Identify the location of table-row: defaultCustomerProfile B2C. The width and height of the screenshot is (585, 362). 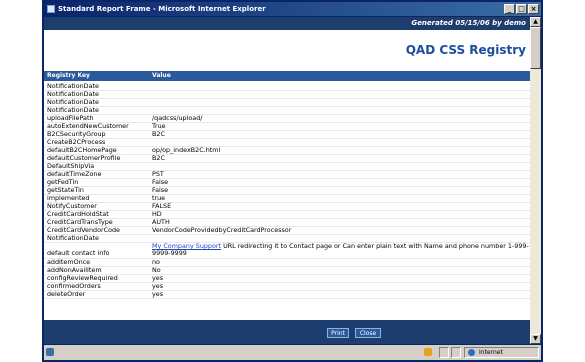
(287, 159).